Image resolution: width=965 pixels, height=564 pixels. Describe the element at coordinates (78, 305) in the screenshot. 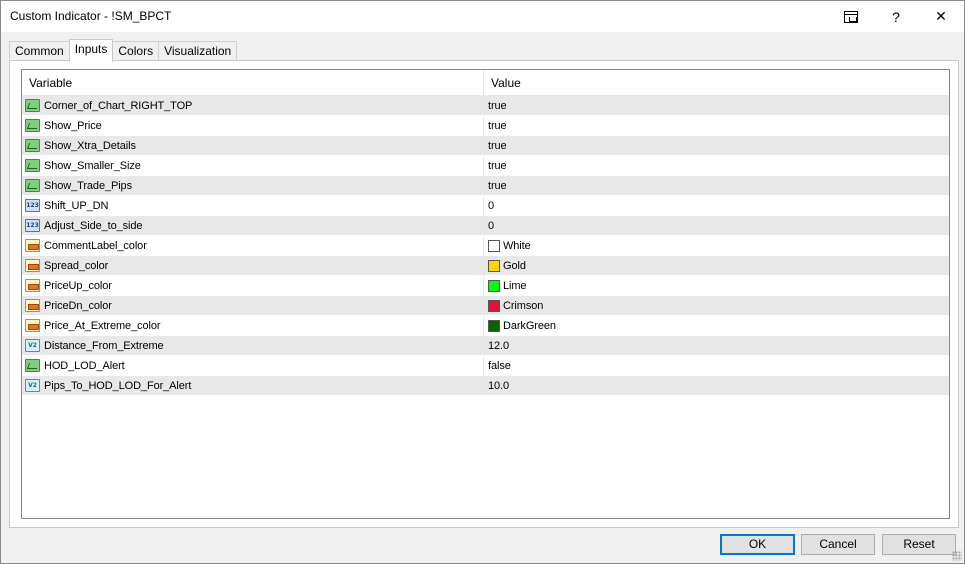

I see `variable-name: PriceDn_color` at that location.